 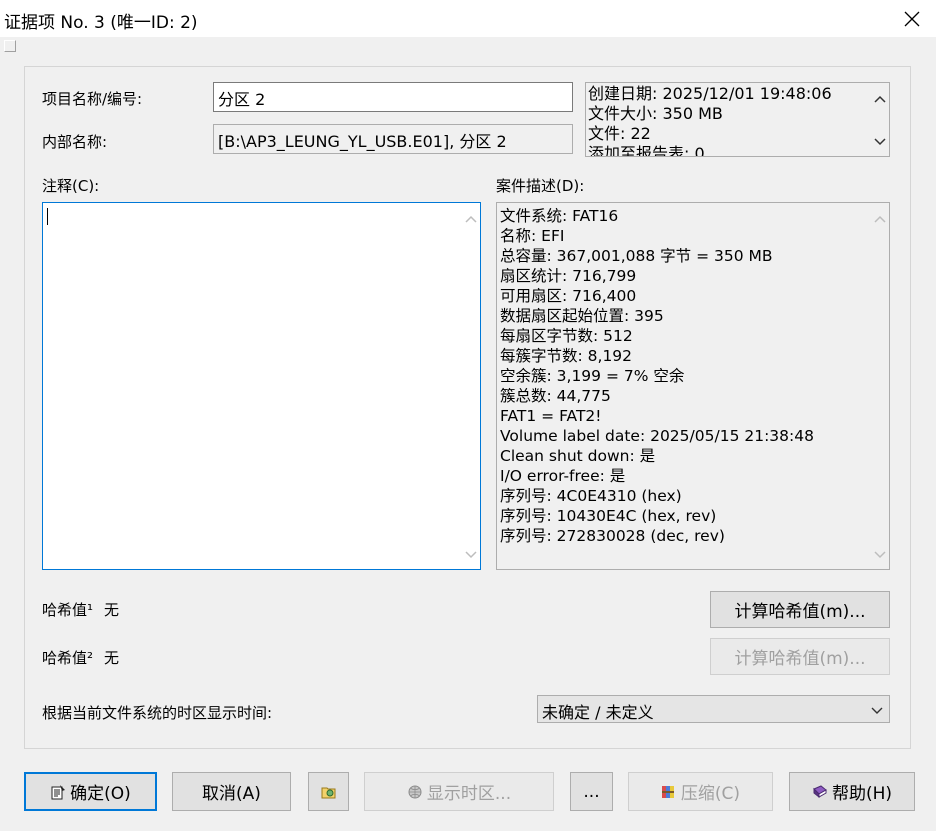 I want to click on description-line: 文件系统: FAT16, so click(x=559, y=216).